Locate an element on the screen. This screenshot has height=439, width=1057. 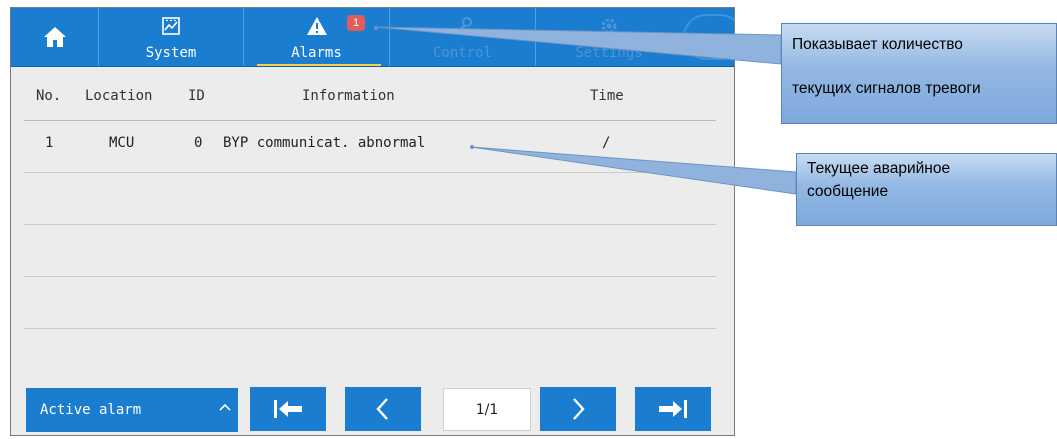
col-time: Time is located at coordinates (607, 96).